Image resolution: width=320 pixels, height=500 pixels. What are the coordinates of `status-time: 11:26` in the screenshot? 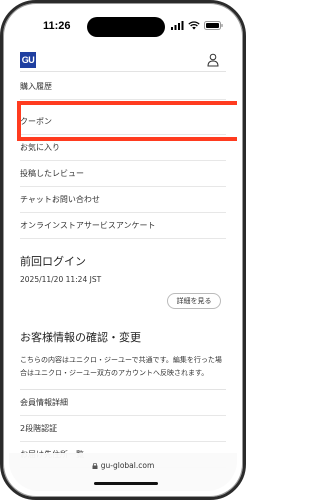 It's located at (57, 26).